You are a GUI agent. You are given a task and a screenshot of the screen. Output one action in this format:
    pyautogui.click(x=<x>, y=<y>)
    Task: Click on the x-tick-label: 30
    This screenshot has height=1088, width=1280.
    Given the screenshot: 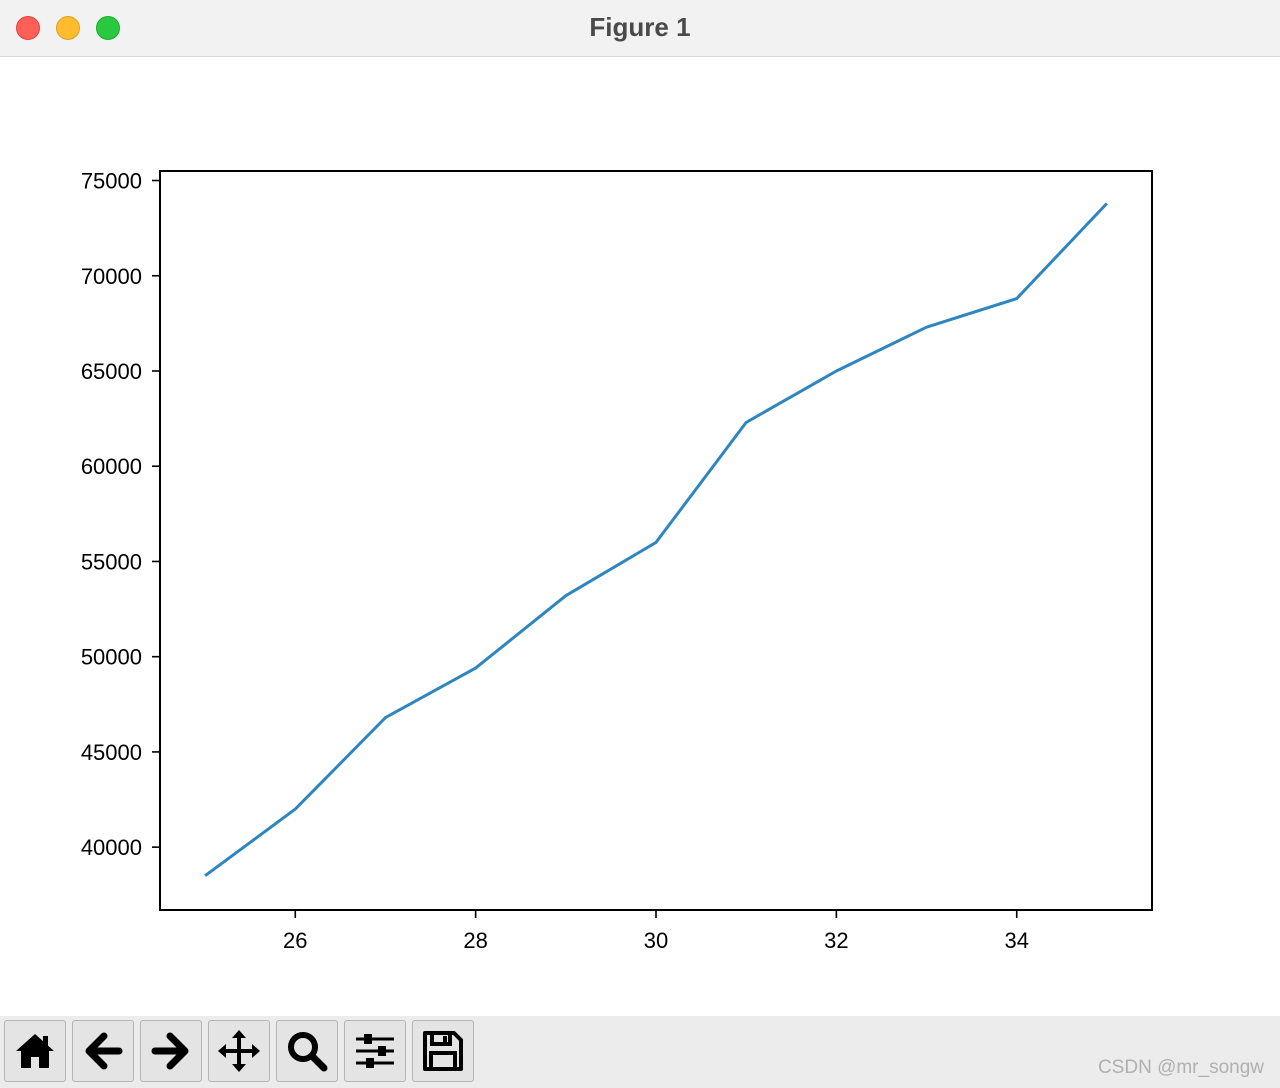 What is the action you would take?
    pyautogui.click(x=656, y=940)
    